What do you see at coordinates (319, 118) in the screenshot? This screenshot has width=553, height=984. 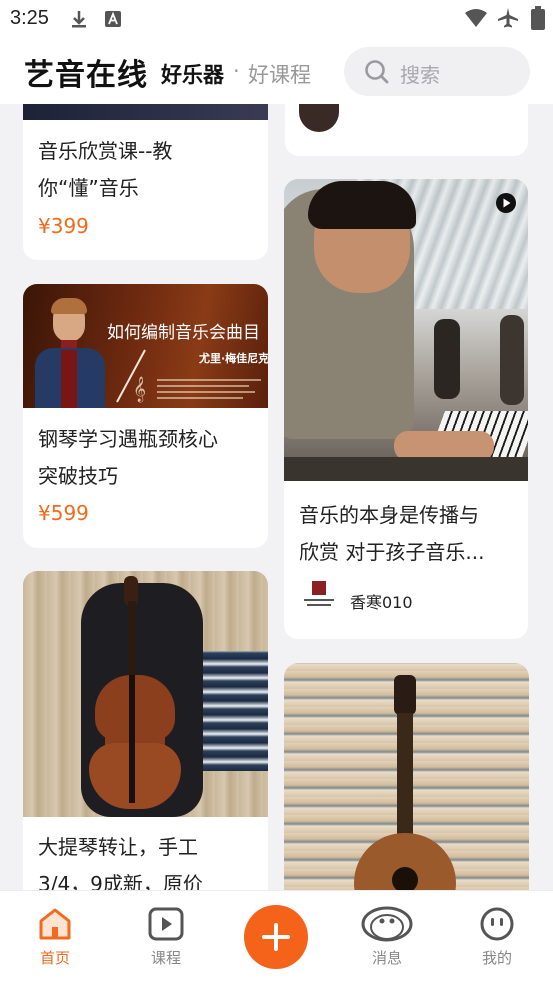 I see `avatar` at bounding box center [319, 118].